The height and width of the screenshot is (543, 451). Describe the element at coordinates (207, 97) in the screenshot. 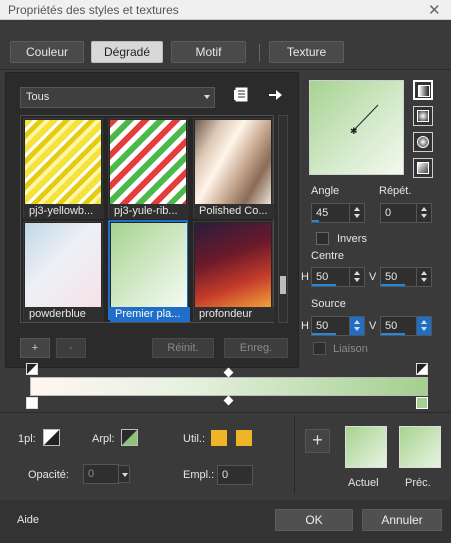

I see `chevron-down-icon` at that location.